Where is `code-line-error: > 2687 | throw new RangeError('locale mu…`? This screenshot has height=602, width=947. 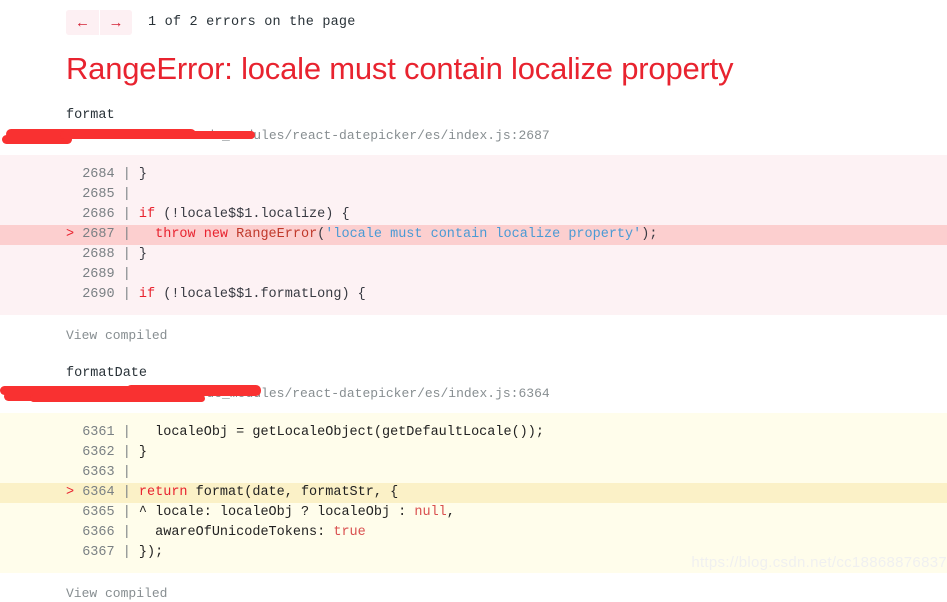 code-line-error: > 2687 | throw new RangeError('locale mu… is located at coordinates (473, 235).